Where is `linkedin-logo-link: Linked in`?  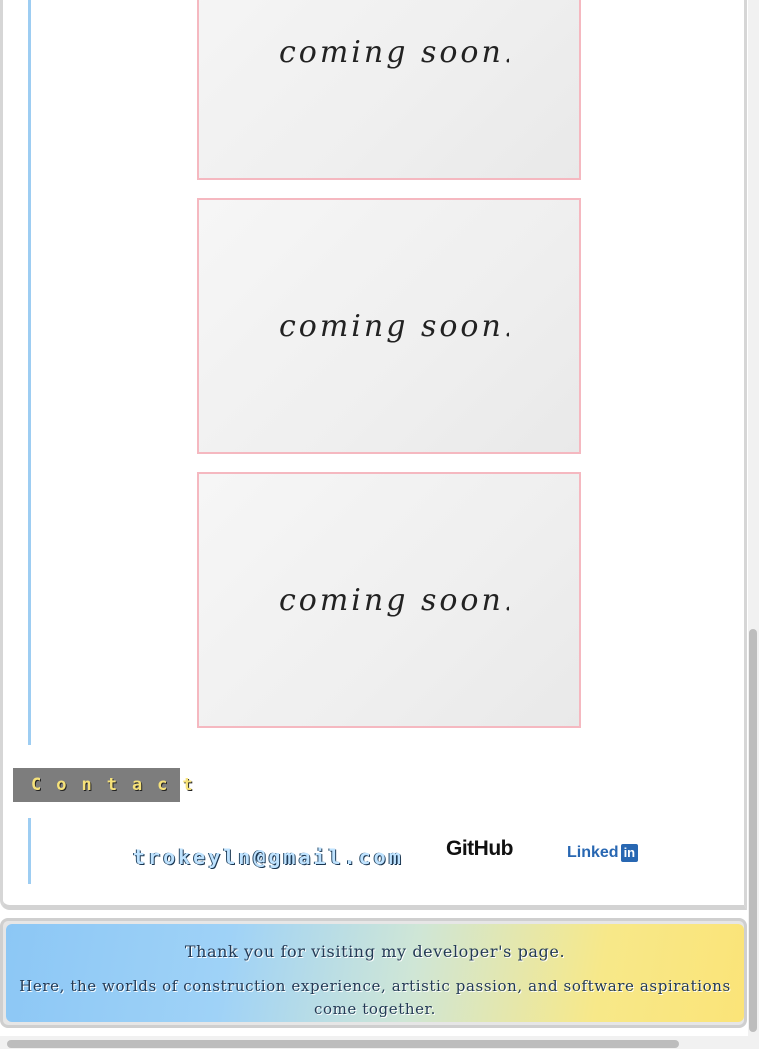
linkedin-logo-link: Linked in is located at coordinates (603, 853).